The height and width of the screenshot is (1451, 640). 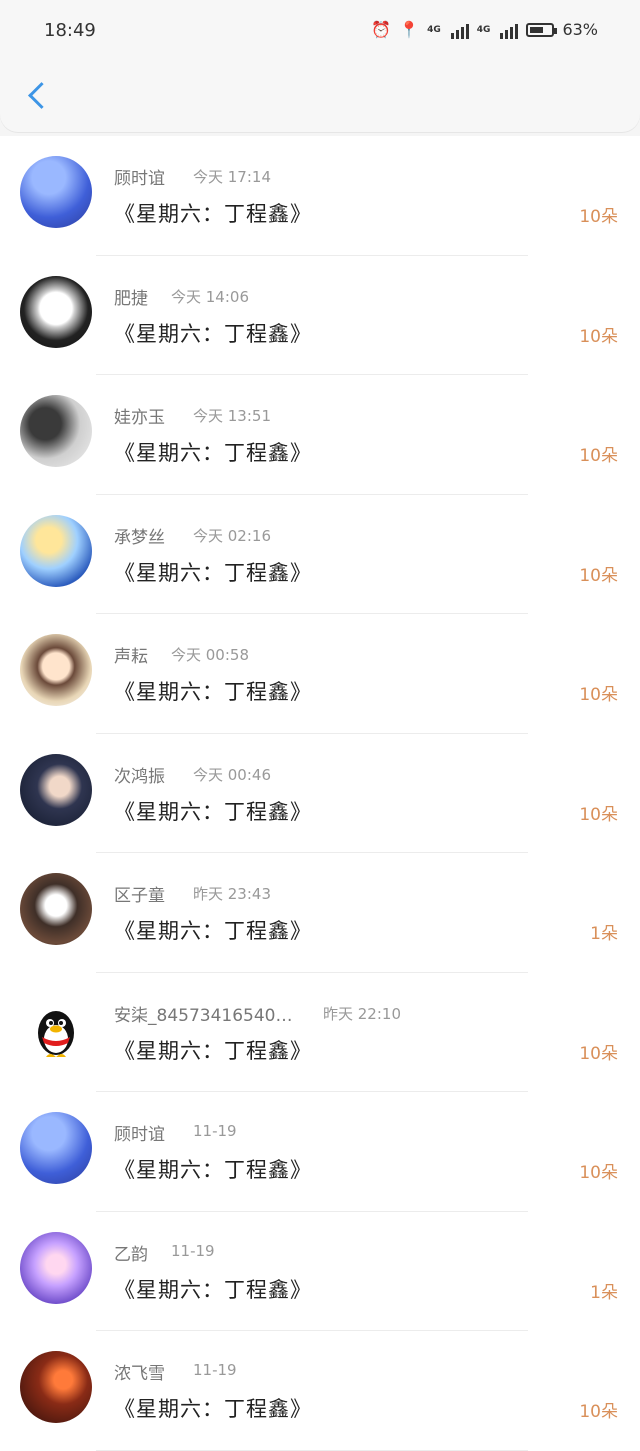 What do you see at coordinates (320, 913) in the screenshot?
I see `list-item: 区子童 昨天 23:43 《星期六：丁程鑫》 1朵` at bounding box center [320, 913].